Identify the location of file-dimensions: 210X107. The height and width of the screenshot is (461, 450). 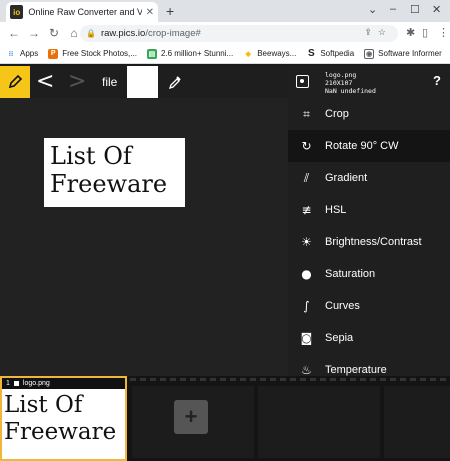
(339, 83).